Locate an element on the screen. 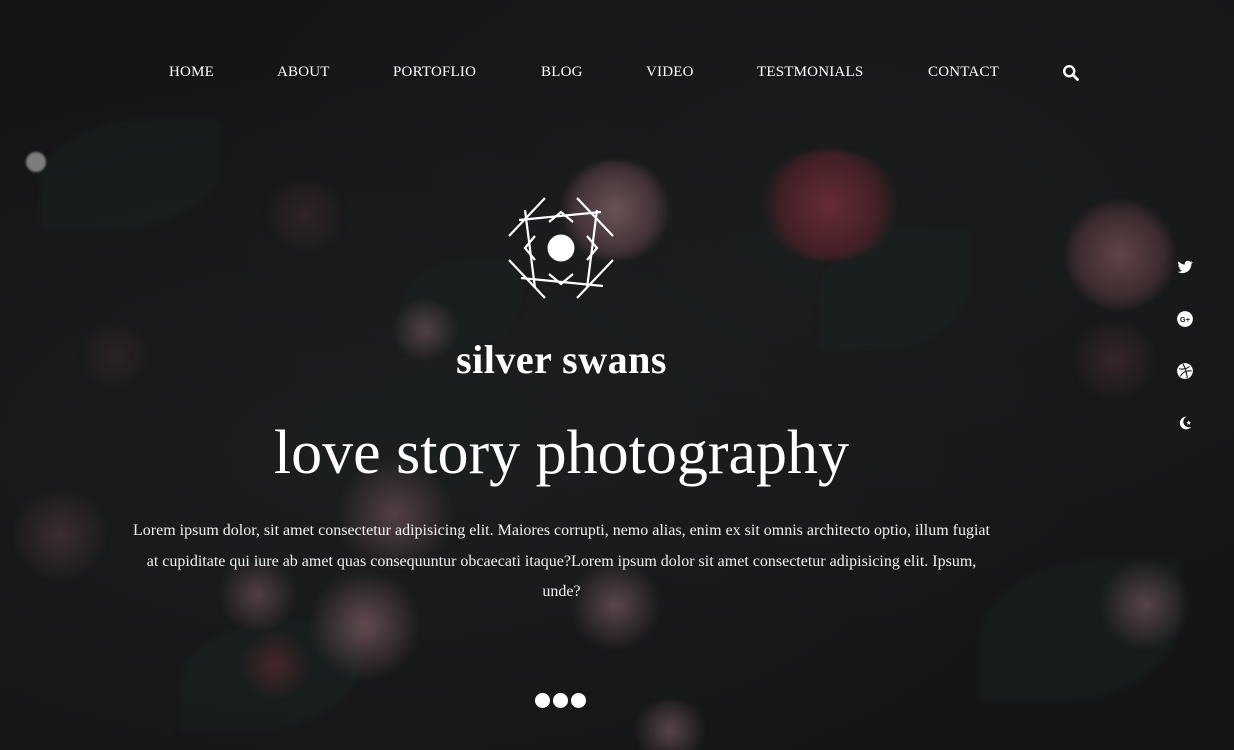 This screenshot has height=750, width=1234. svg-text: G+ is located at coordinates (1185, 319).